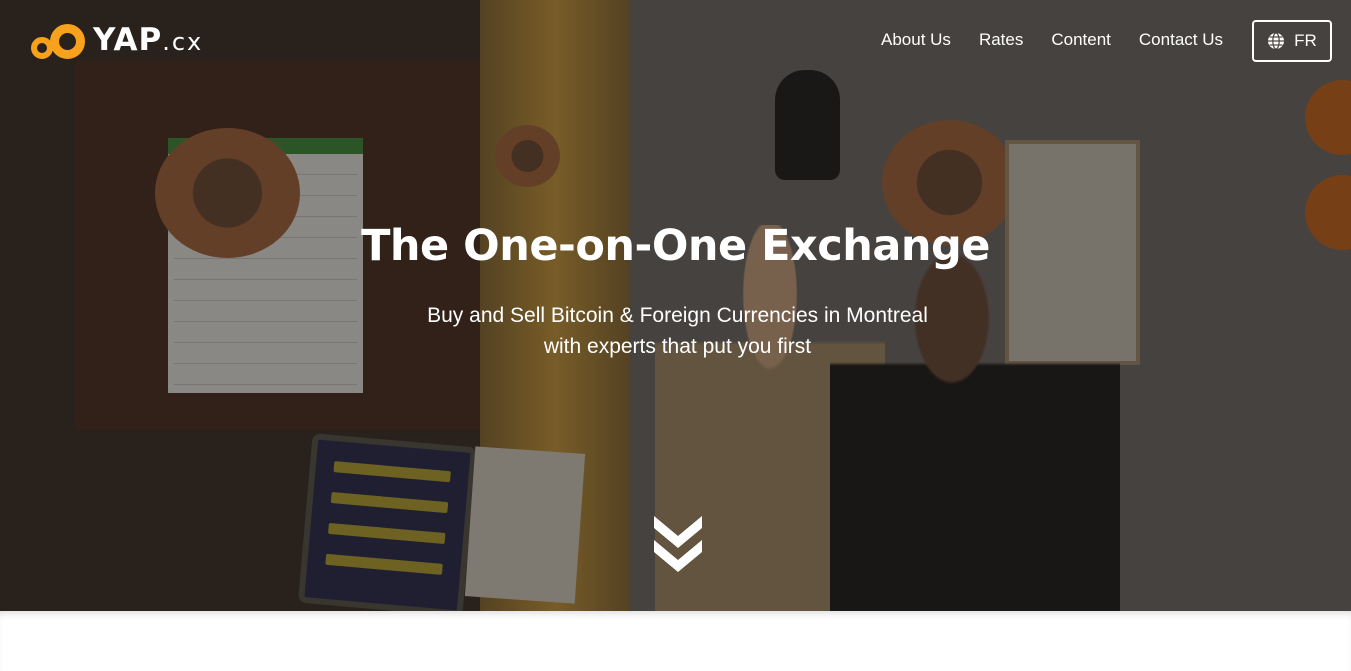 The width and height of the screenshot is (1351, 671). What do you see at coordinates (1305, 40) in the screenshot?
I see `language-label: FR` at bounding box center [1305, 40].